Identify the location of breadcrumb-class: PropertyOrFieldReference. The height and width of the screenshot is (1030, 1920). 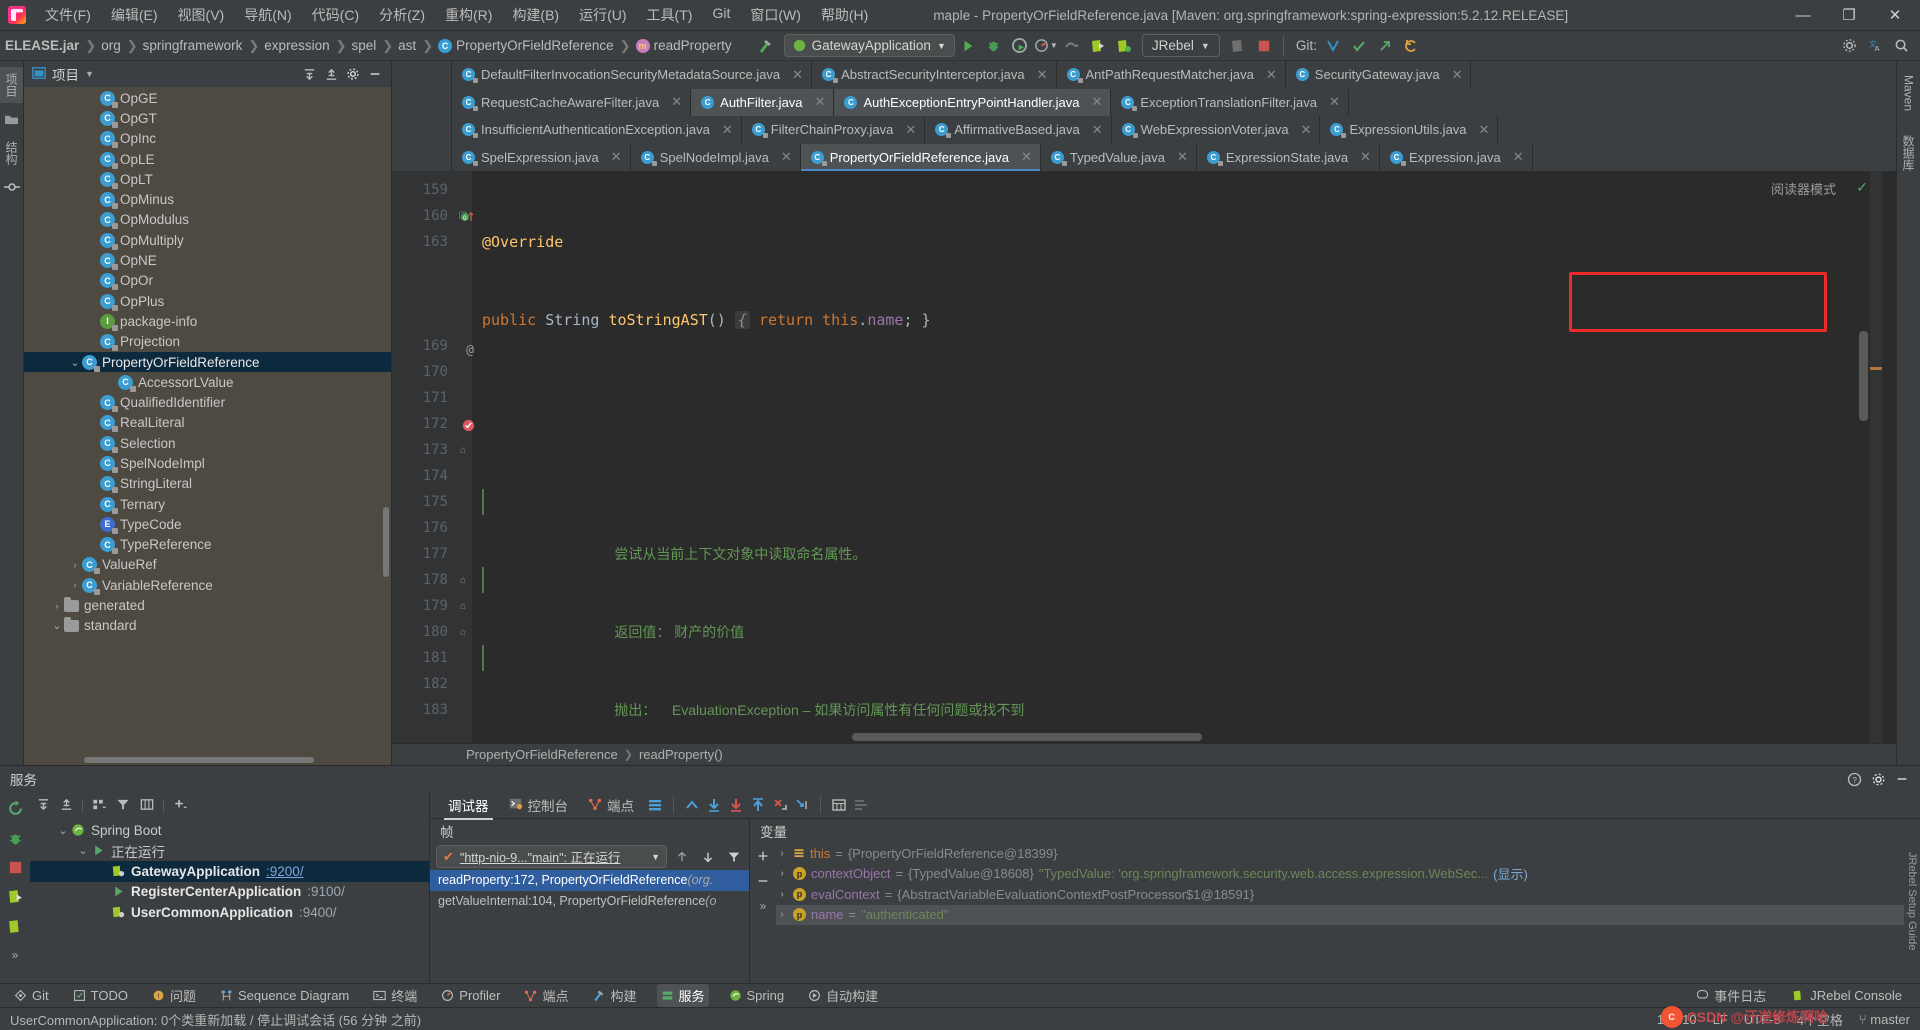
(542, 754).